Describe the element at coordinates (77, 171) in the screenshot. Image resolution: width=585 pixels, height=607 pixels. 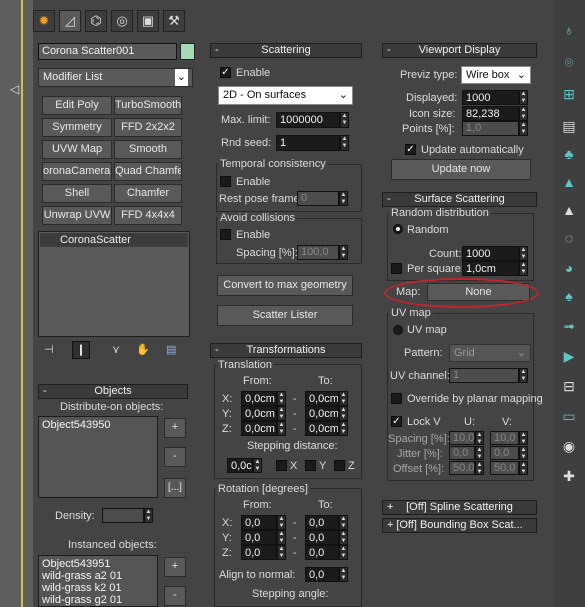
I see `modifier-button-corona-camera: oronaCameraMo` at that location.